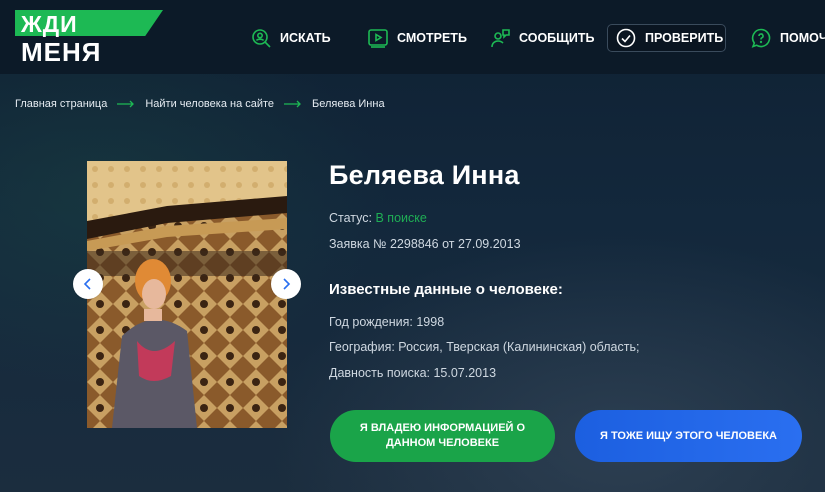  Describe the element at coordinates (446, 289) in the screenshot. I see `known-data-heading: Известные данные о человеке:` at that location.